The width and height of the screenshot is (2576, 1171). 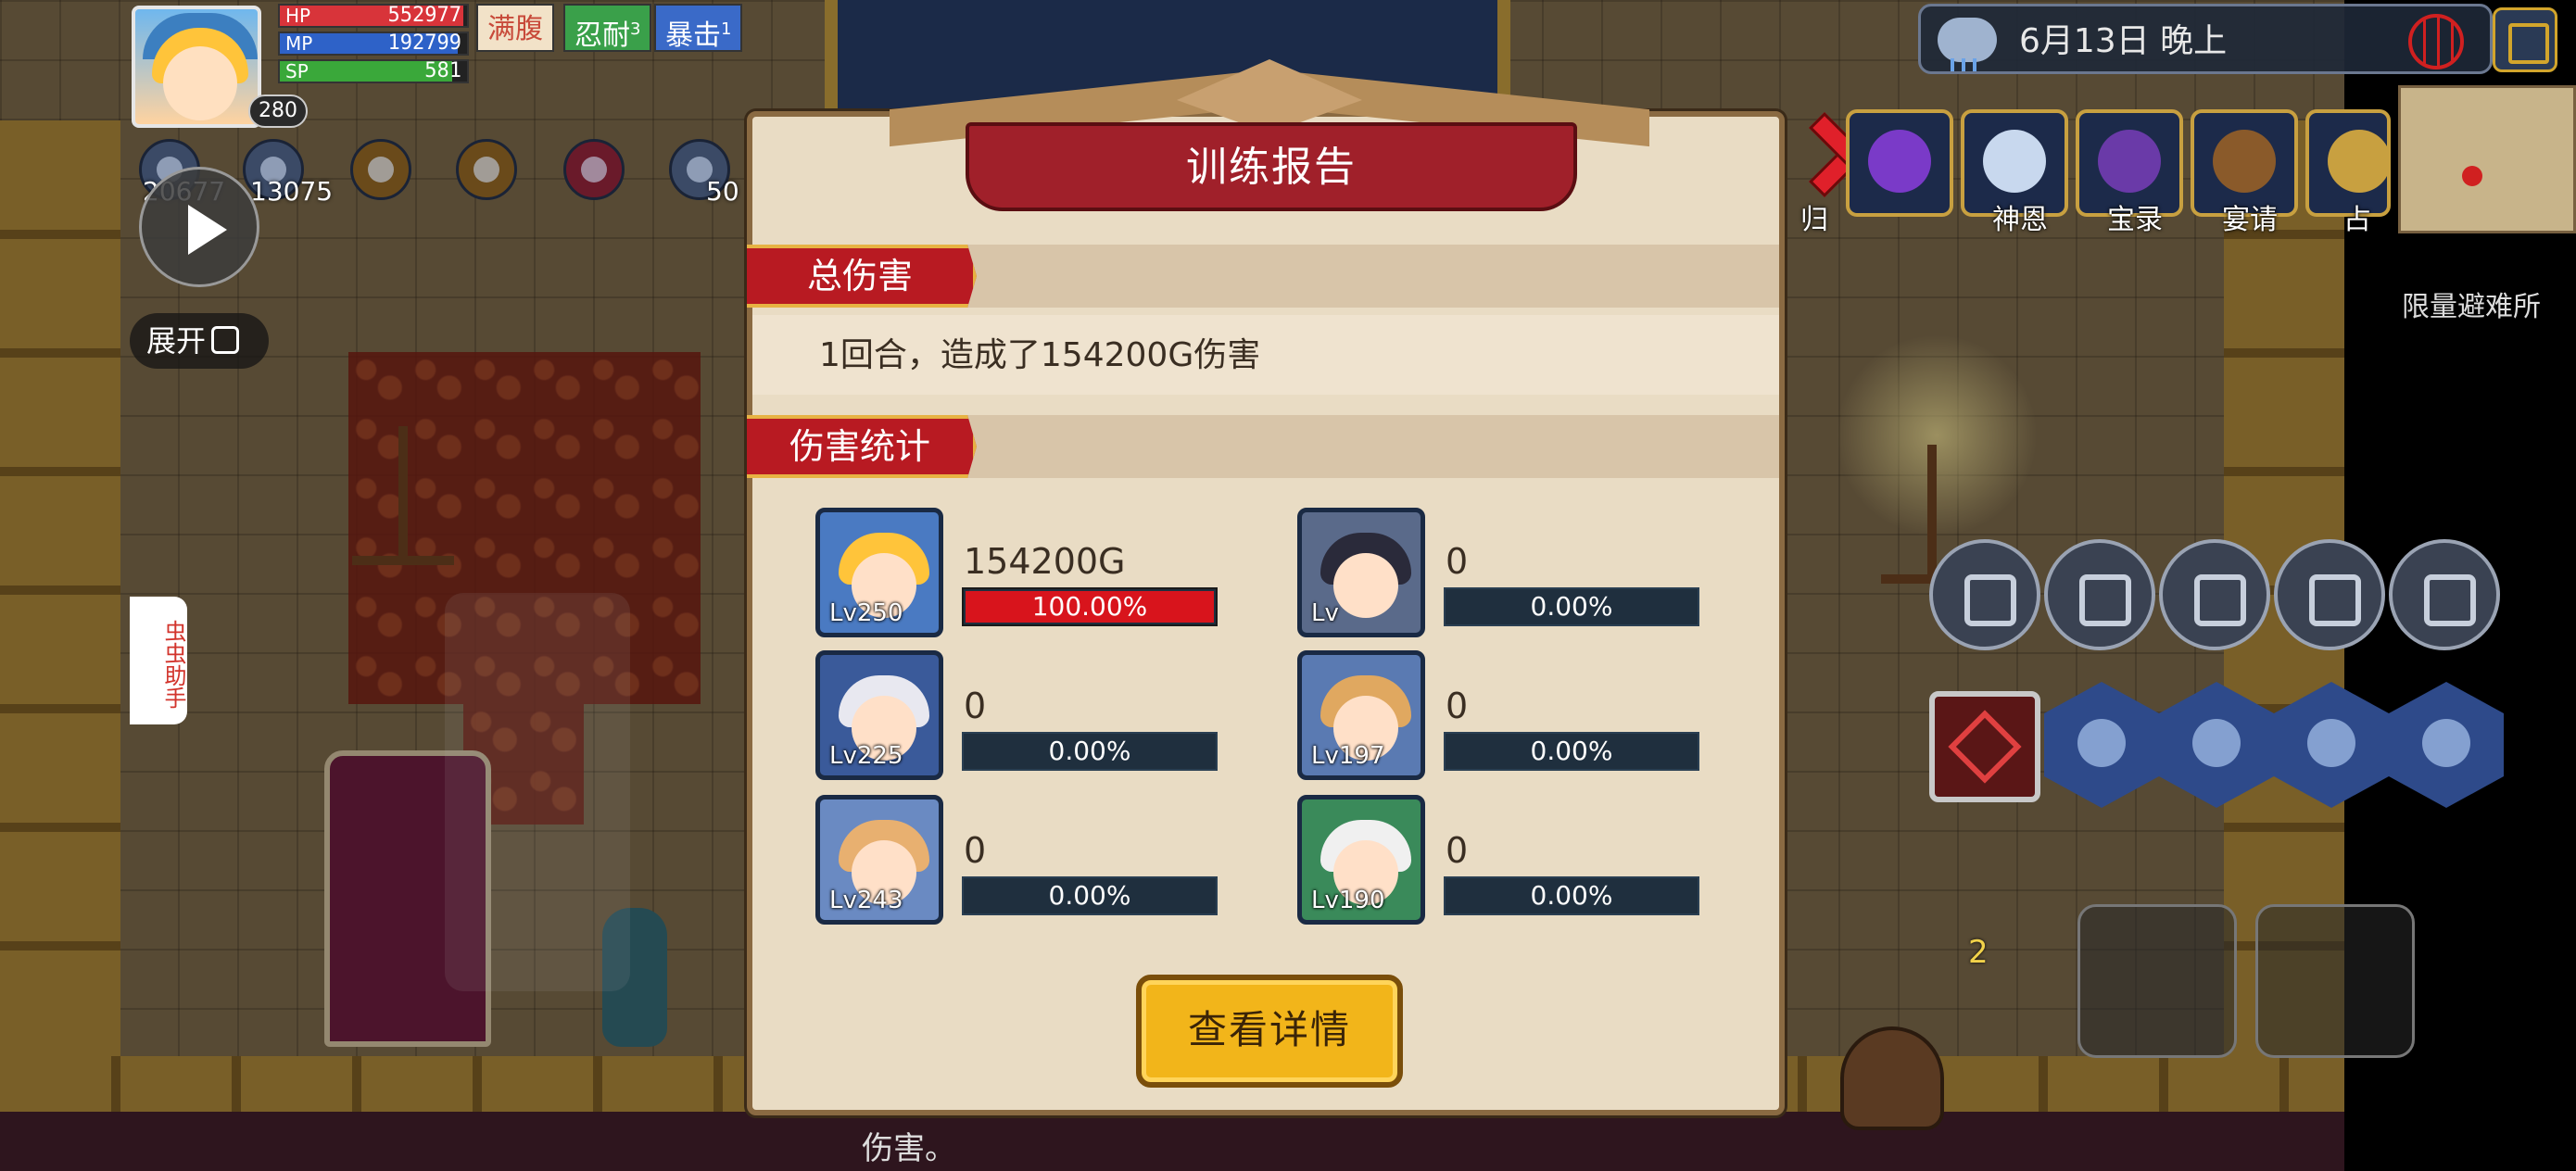 What do you see at coordinates (879, 572) in the screenshot?
I see `member-avatar: Lv250` at bounding box center [879, 572].